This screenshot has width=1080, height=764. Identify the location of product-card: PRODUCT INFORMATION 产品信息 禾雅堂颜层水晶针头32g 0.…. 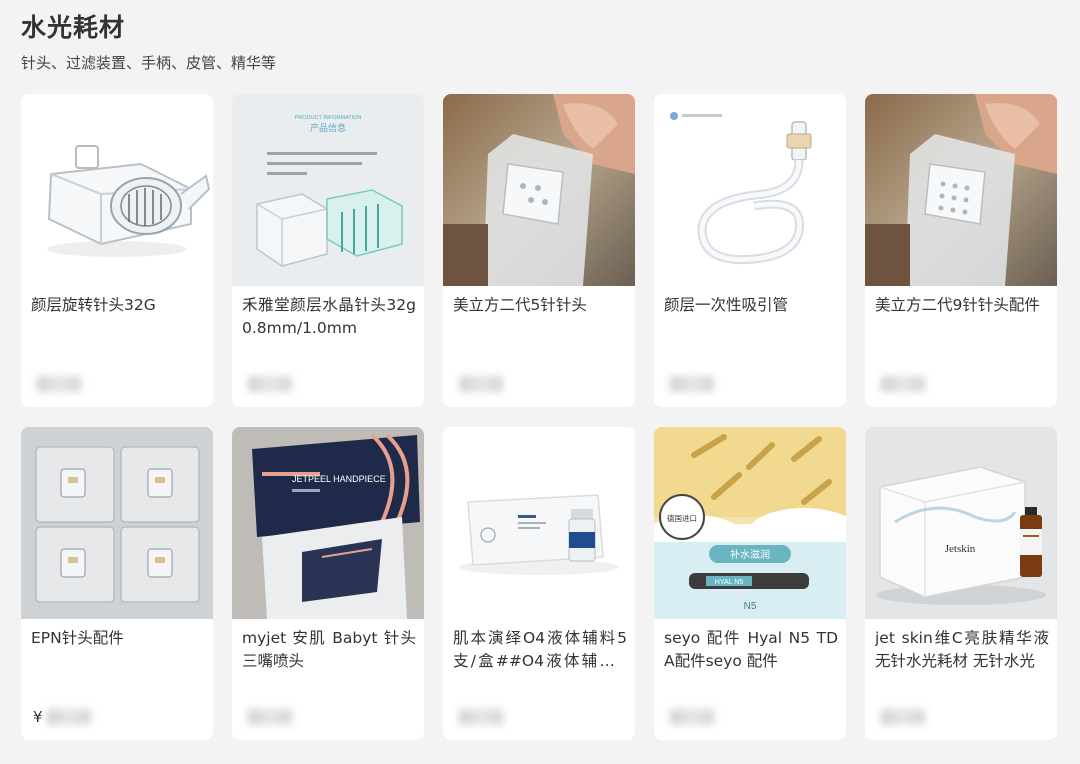
(328, 250).